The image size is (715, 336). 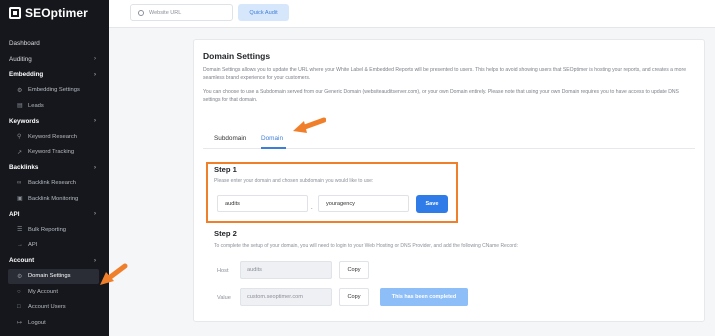 What do you see at coordinates (54, 215) in the screenshot?
I see `sidebar-item-api: API ›` at bounding box center [54, 215].